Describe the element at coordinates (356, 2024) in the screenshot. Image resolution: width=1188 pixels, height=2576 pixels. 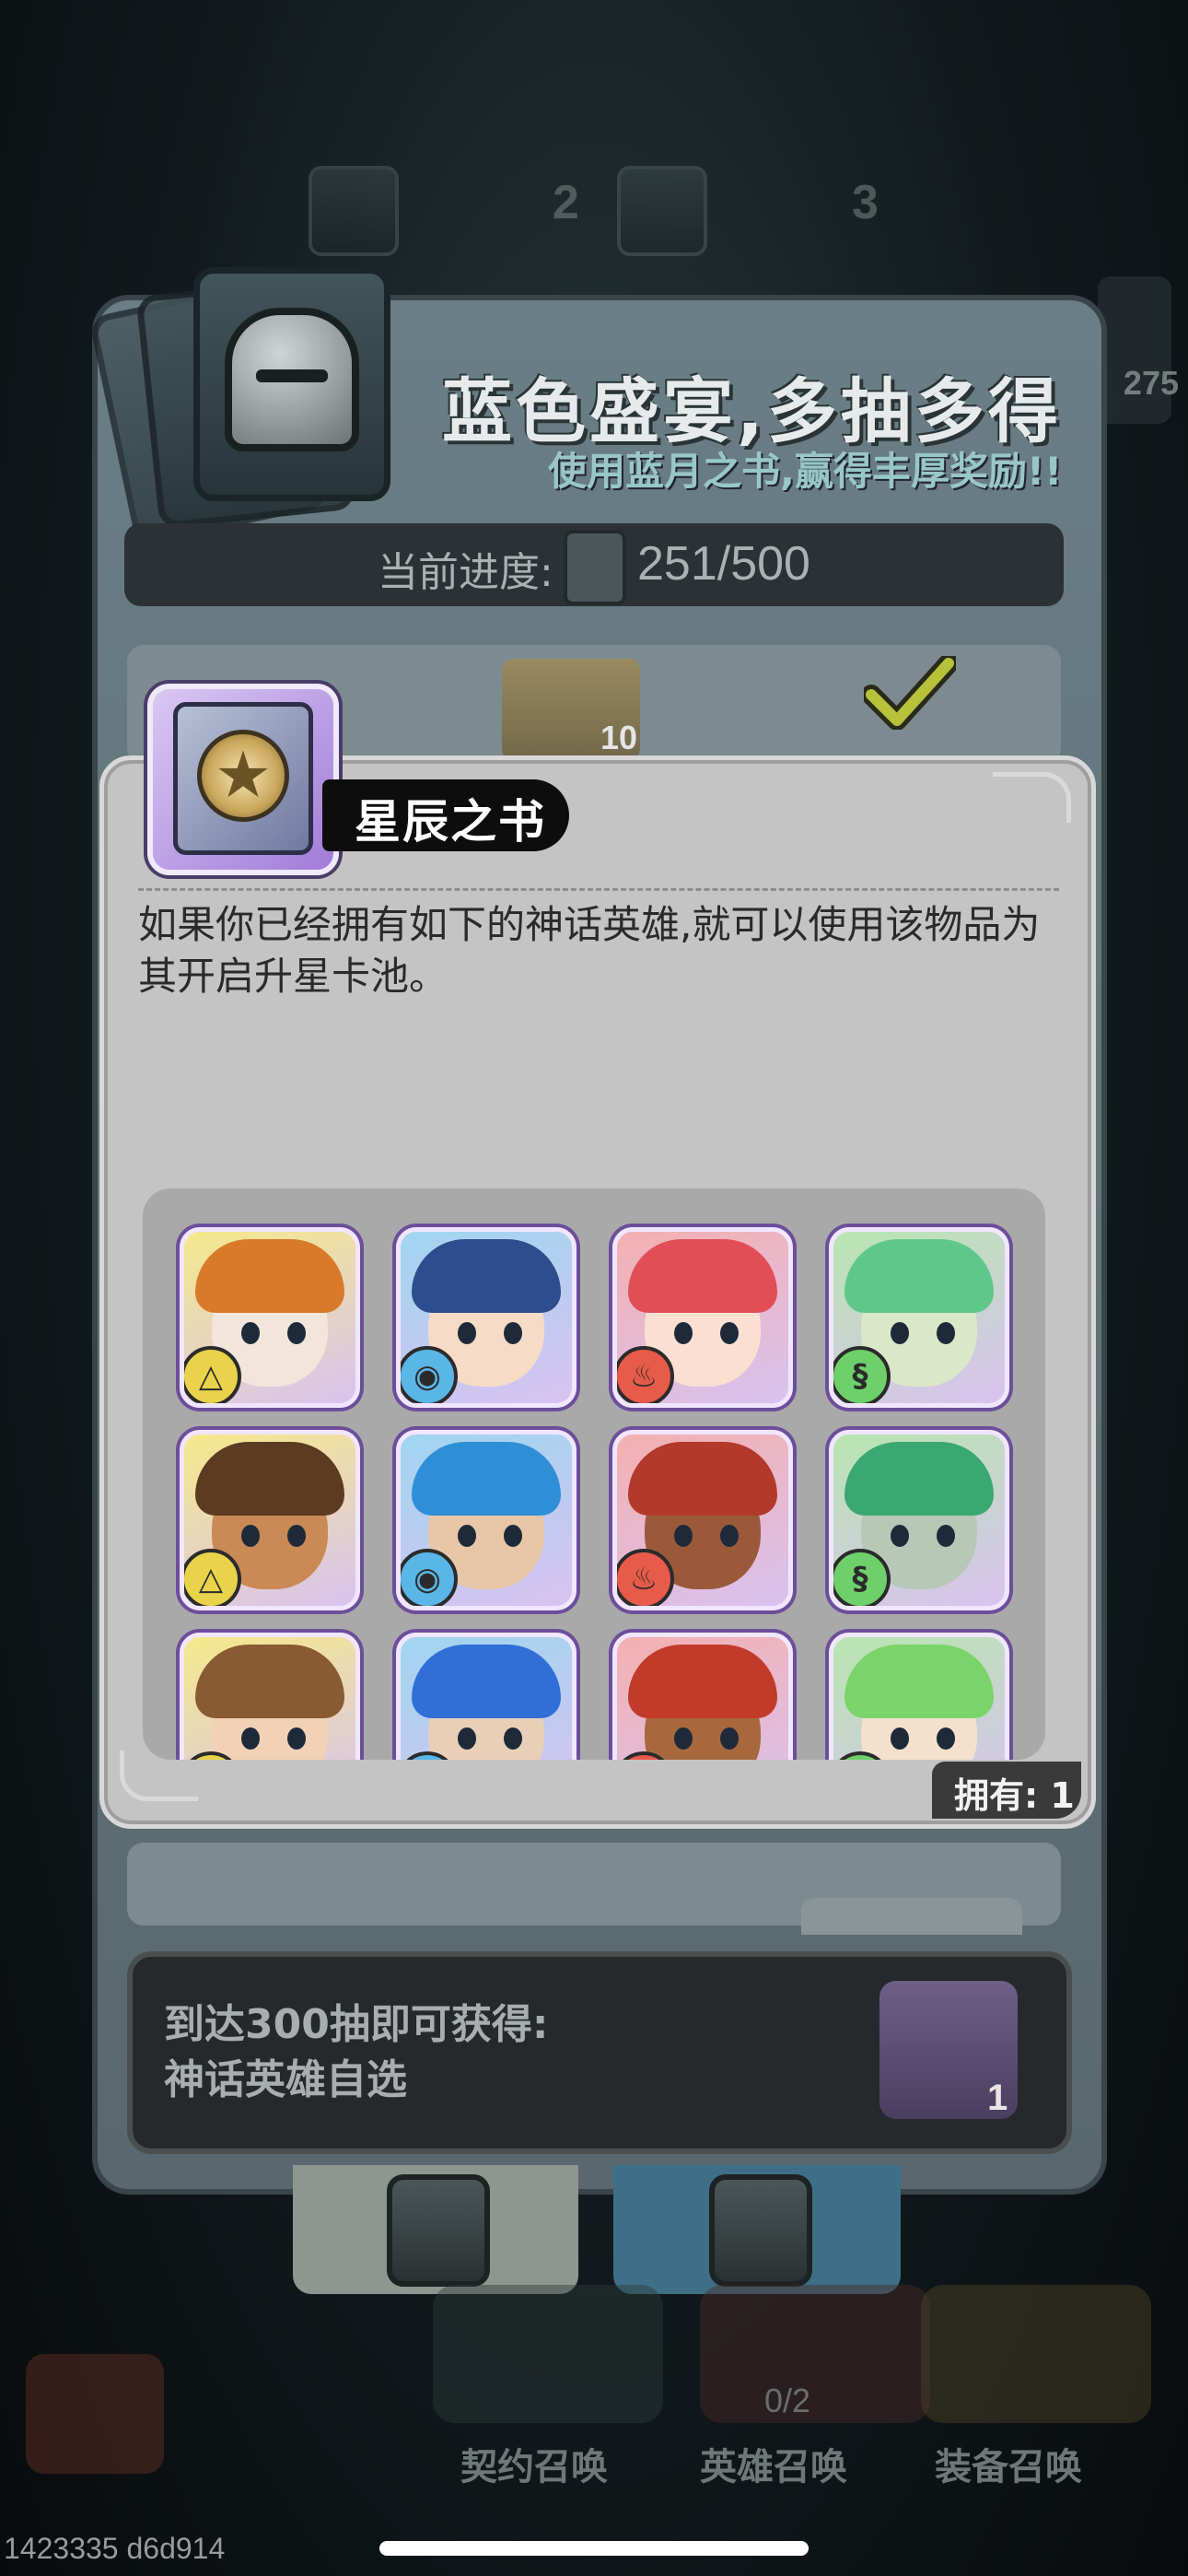
I see `milestone-line-1: 到达300抽即可获得:` at that location.